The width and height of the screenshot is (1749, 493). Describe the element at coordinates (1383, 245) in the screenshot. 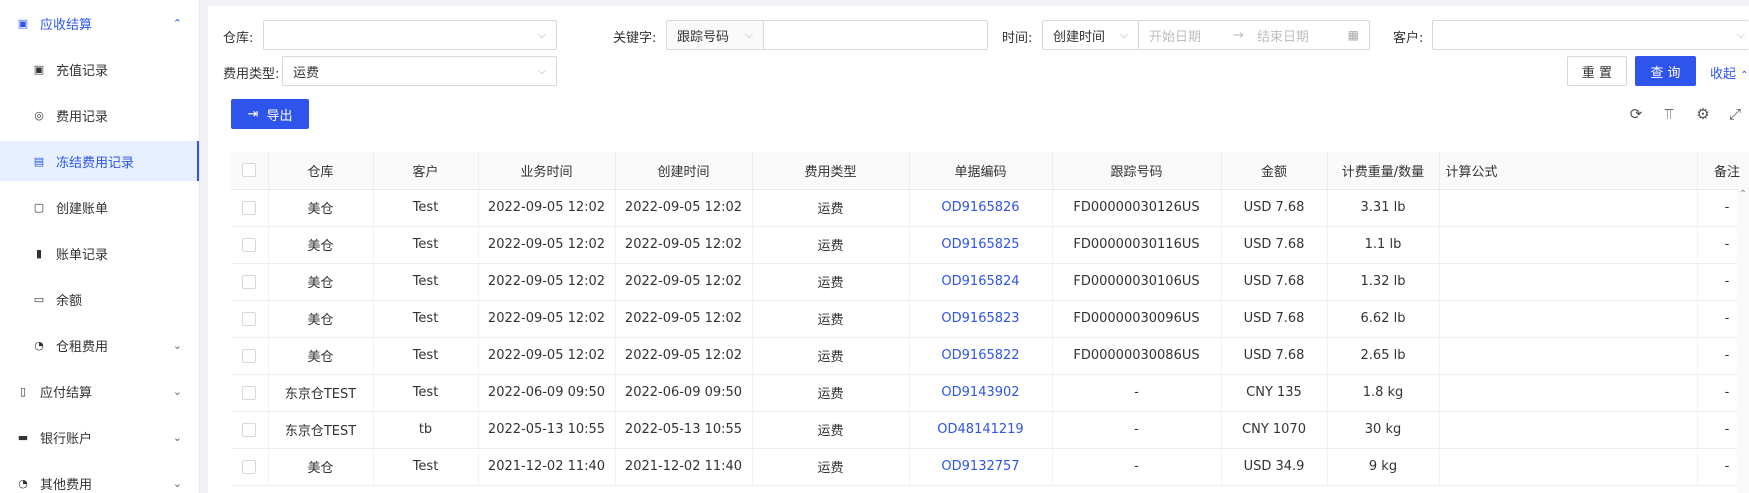

I see `table-cell: 1.1 lb` at that location.